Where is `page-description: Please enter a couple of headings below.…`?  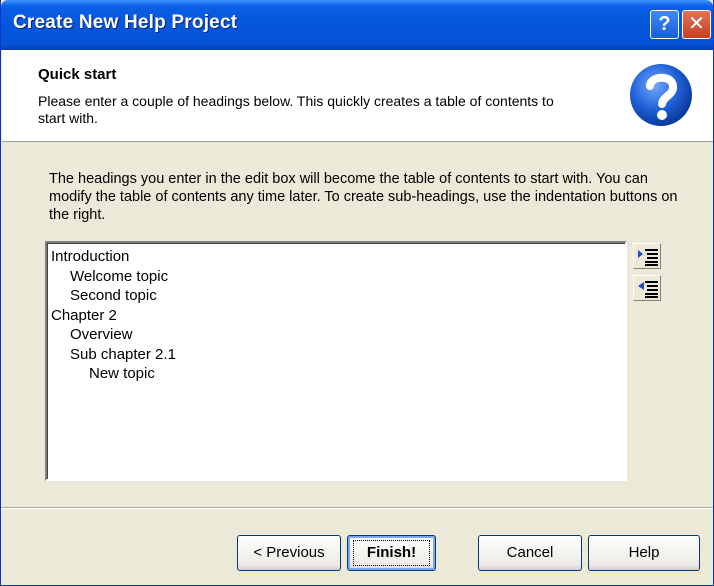
page-description: Please enter a couple of headings below.… is located at coordinates (296, 109).